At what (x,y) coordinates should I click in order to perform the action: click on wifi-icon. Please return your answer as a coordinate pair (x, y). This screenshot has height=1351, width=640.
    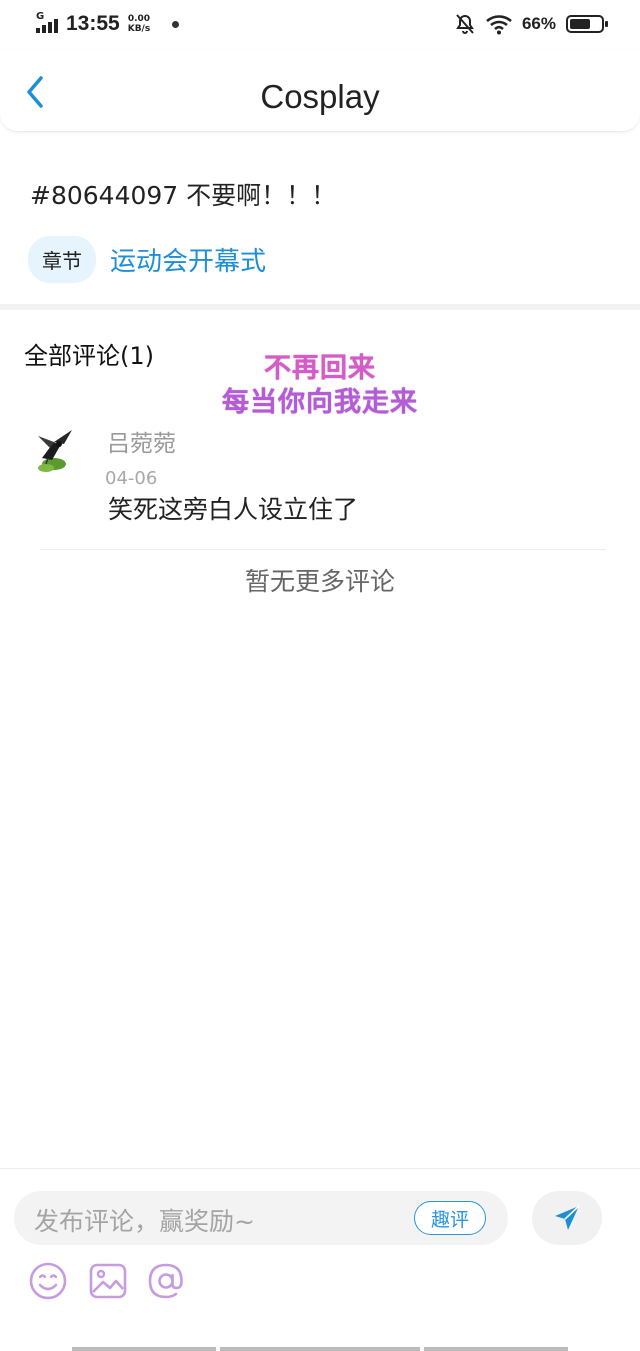
    Looking at the image, I should click on (499, 25).